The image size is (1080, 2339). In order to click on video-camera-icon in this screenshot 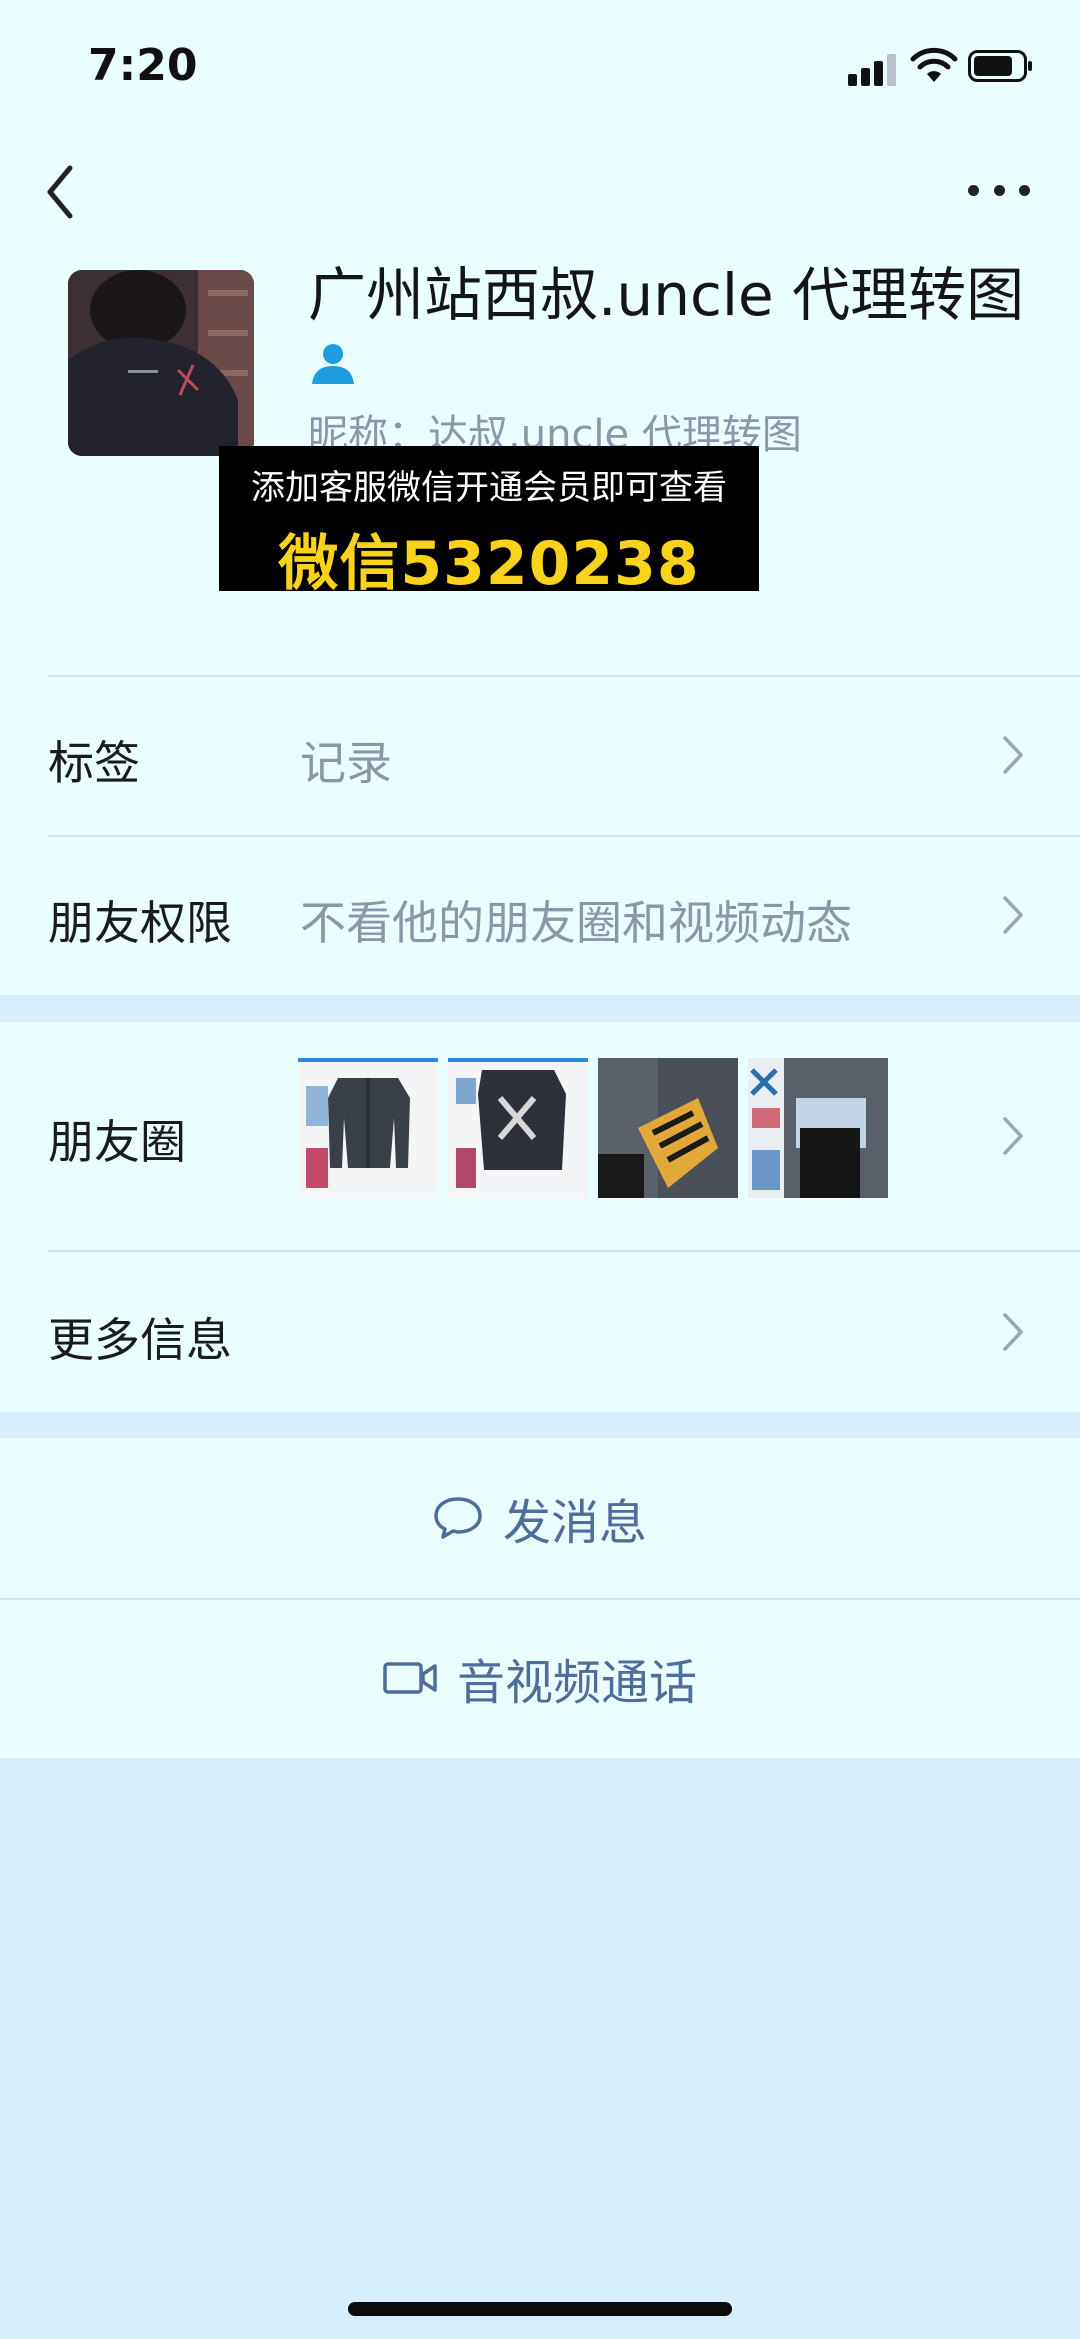, I will do `click(410, 1678)`.